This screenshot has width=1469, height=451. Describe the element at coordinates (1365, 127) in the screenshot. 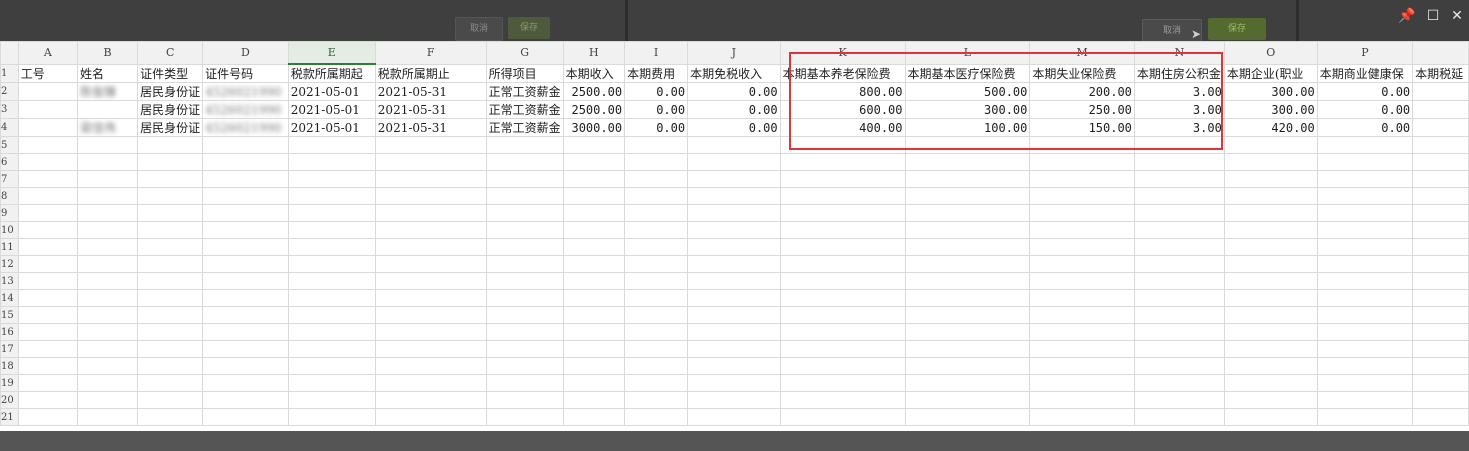

I see `table-cell: 0.00` at that location.